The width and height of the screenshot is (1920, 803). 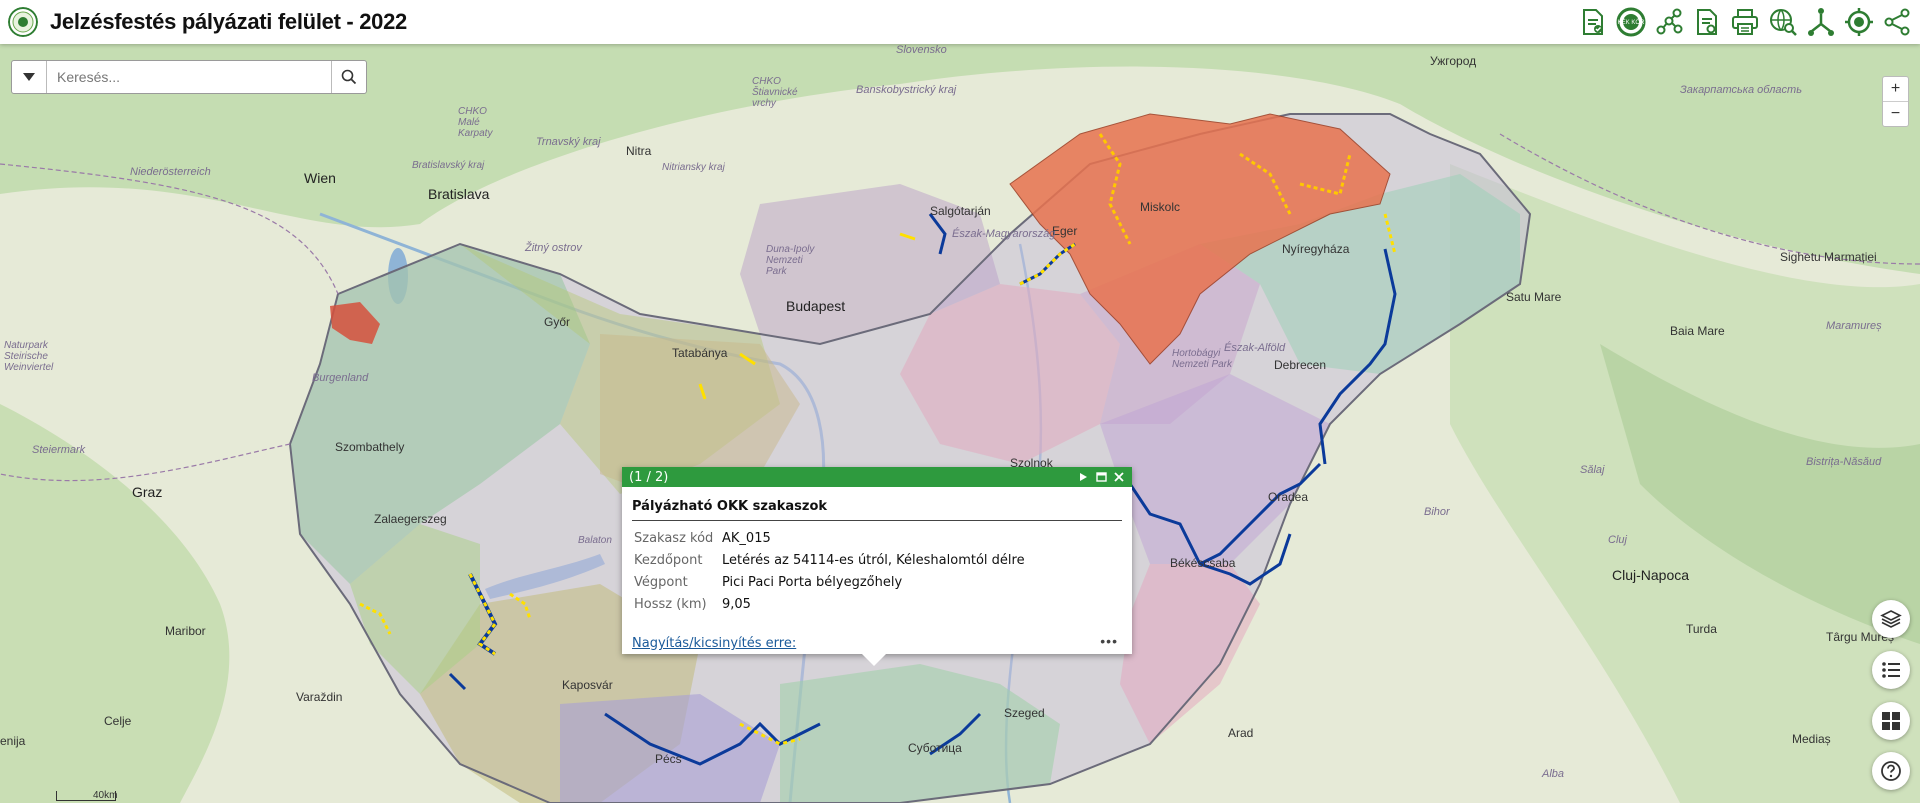 I want to click on toolbar: KÉK KÖR, so click(x=1745, y=22).